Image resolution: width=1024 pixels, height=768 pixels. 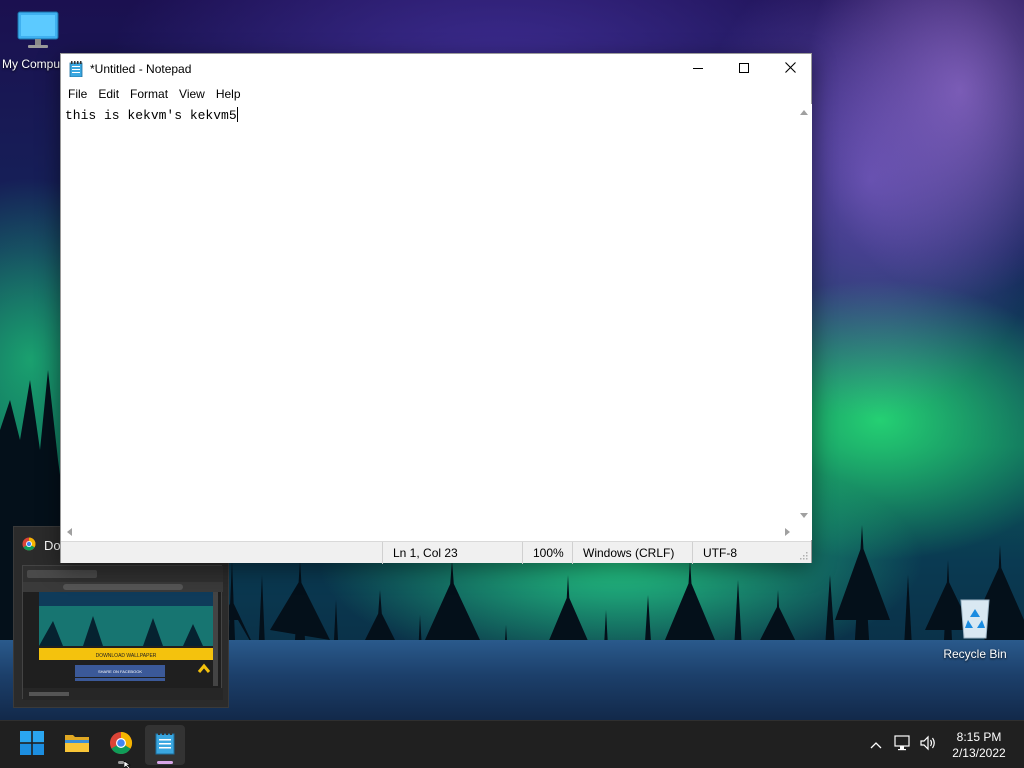 I want to click on chevron-up-icon, so click(x=876, y=745).